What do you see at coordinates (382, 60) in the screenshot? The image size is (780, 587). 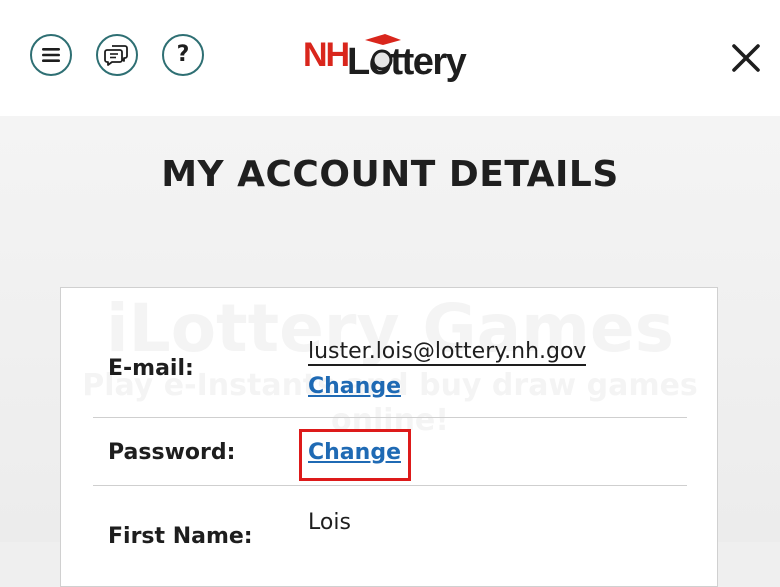 I see `logo-ball-icon` at bounding box center [382, 60].